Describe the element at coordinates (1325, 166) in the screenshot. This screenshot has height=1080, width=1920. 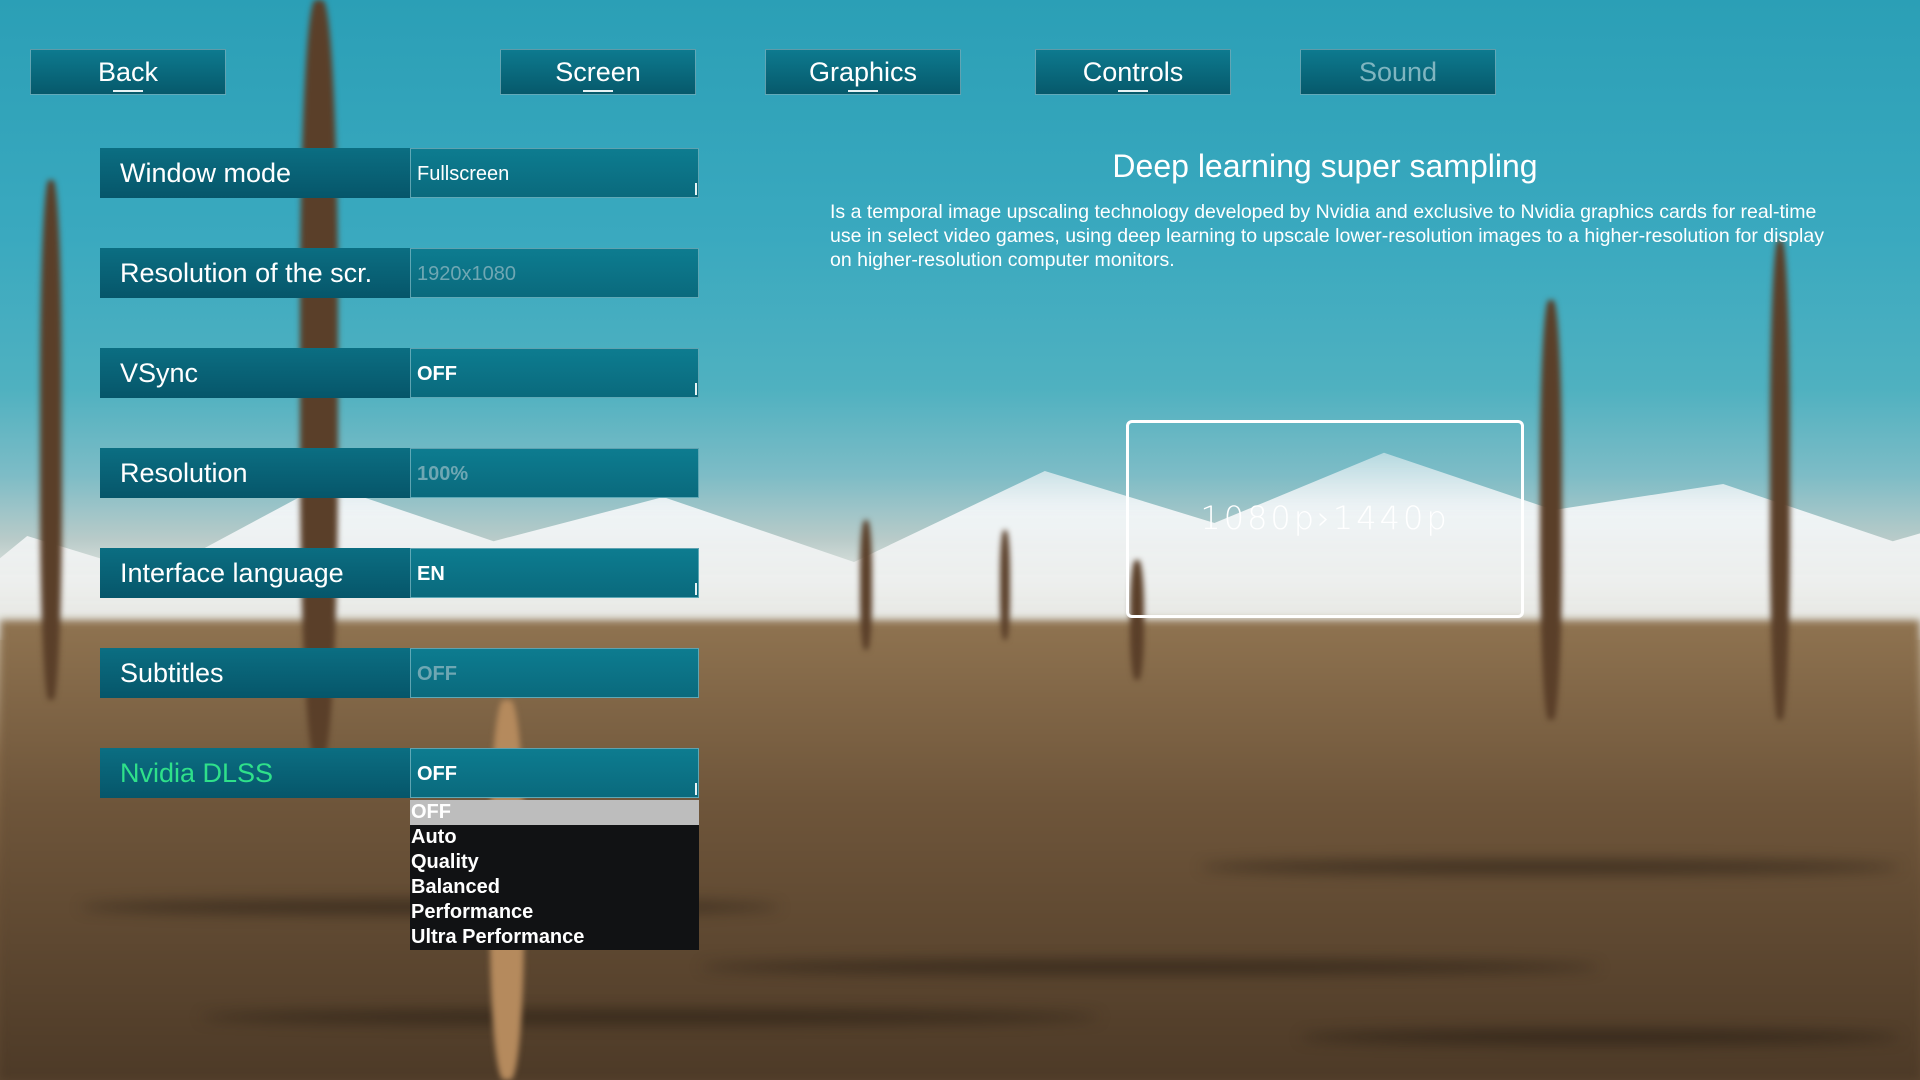
I see `description-title: Deep learning super sampling` at that location.